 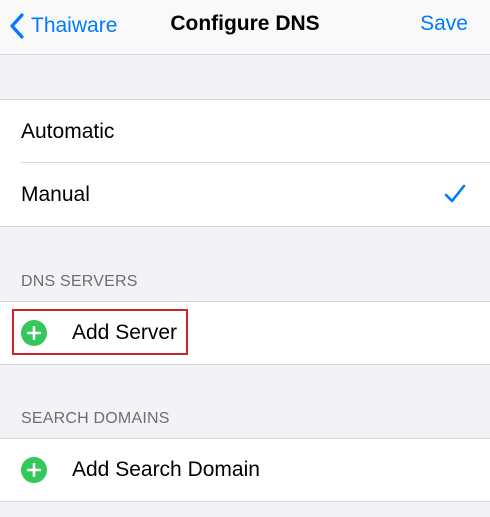 I want to click on back-button: Thaiware, so click(x=62, y=26).